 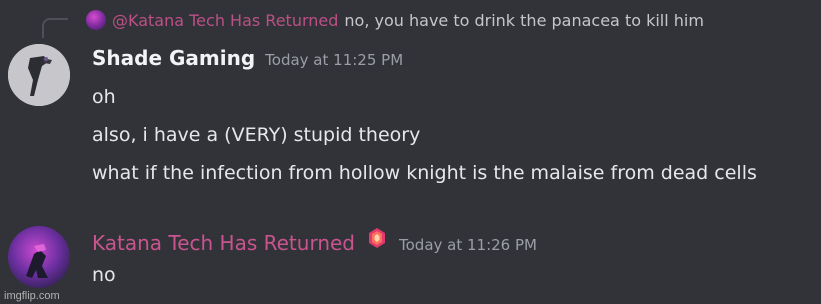 What do you see at coordinates (468, 245) in the screenshot?
I see `timestamp: Today at 11:26 PM` at bounding box center [468, 245].